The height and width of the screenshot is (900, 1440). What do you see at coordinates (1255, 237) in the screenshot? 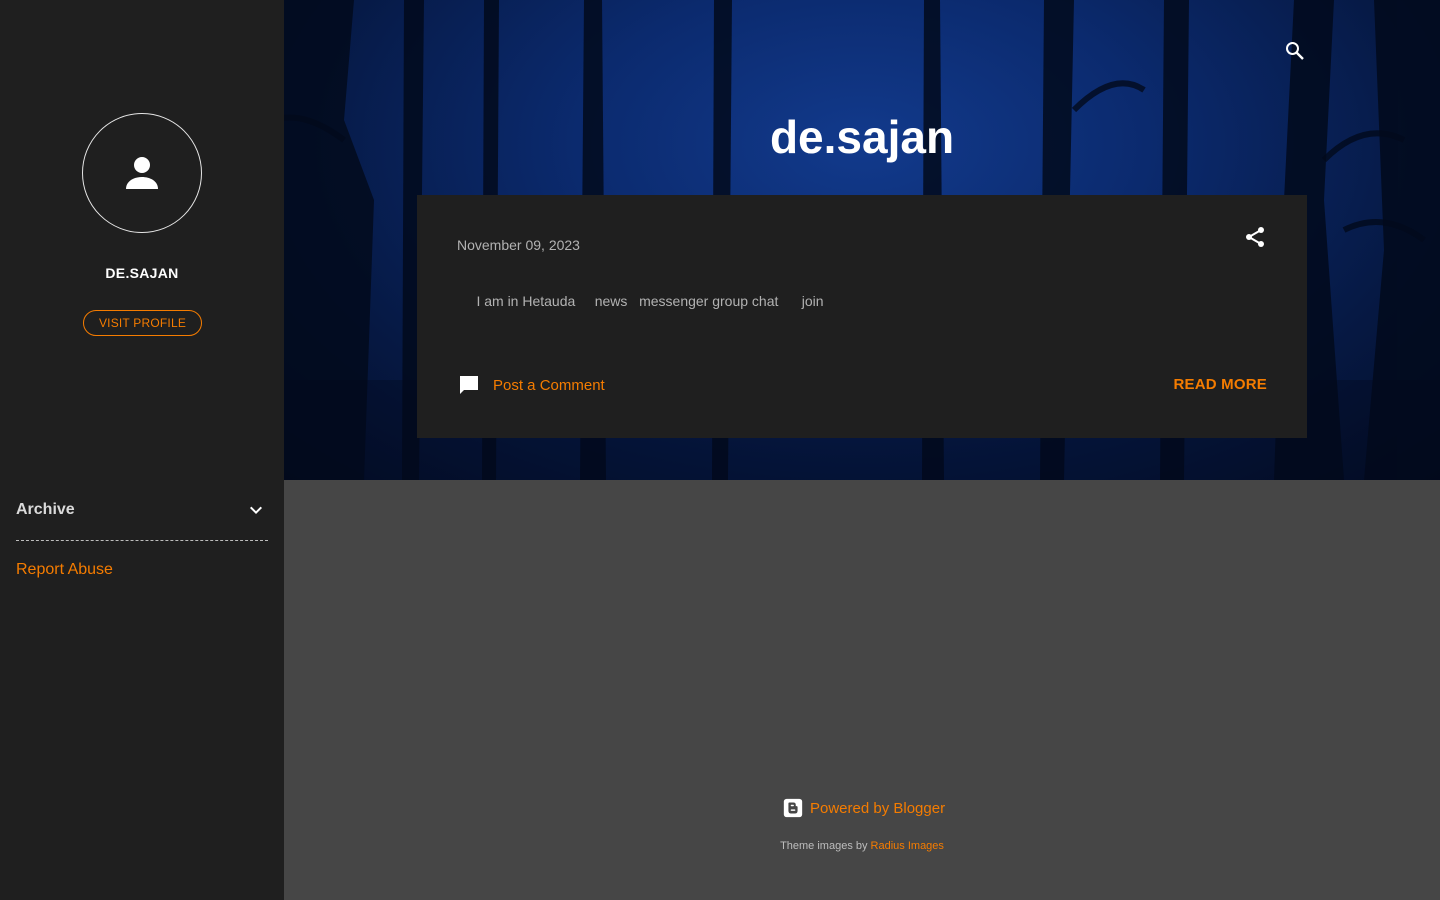
I see `share-icon` at bounding box center [1255, 237].